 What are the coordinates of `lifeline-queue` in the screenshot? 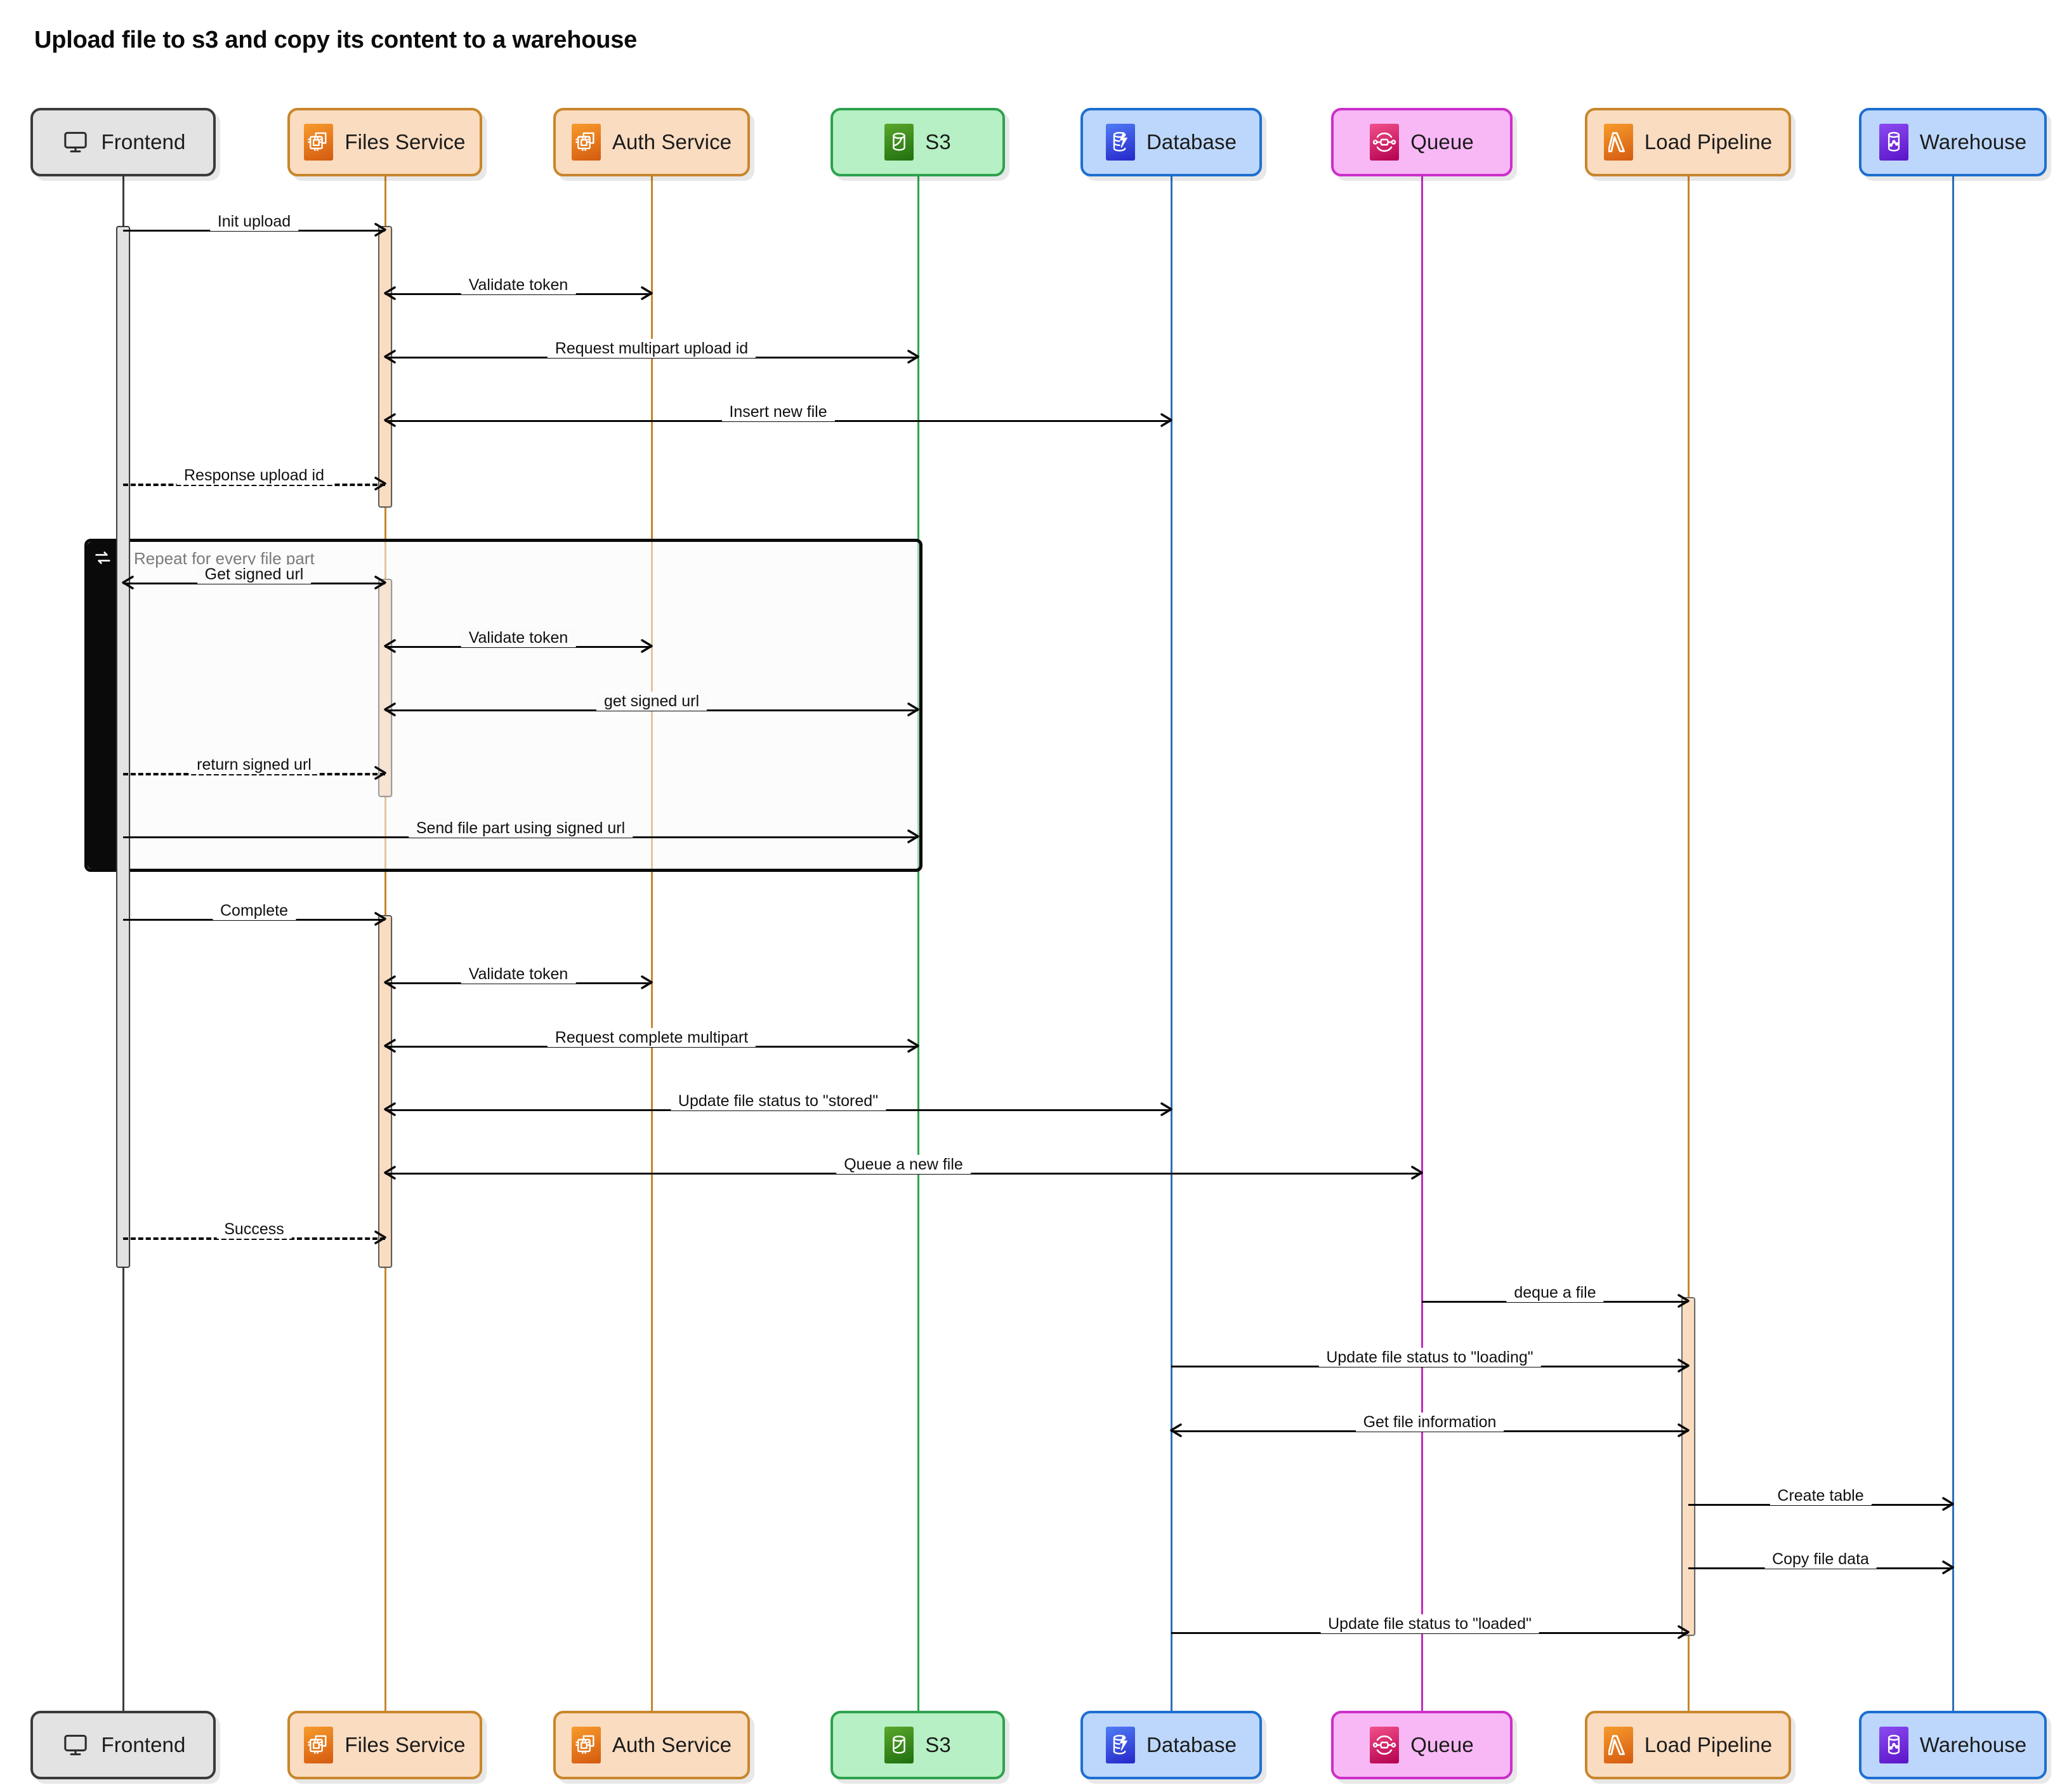 It's located at (1422, 943).